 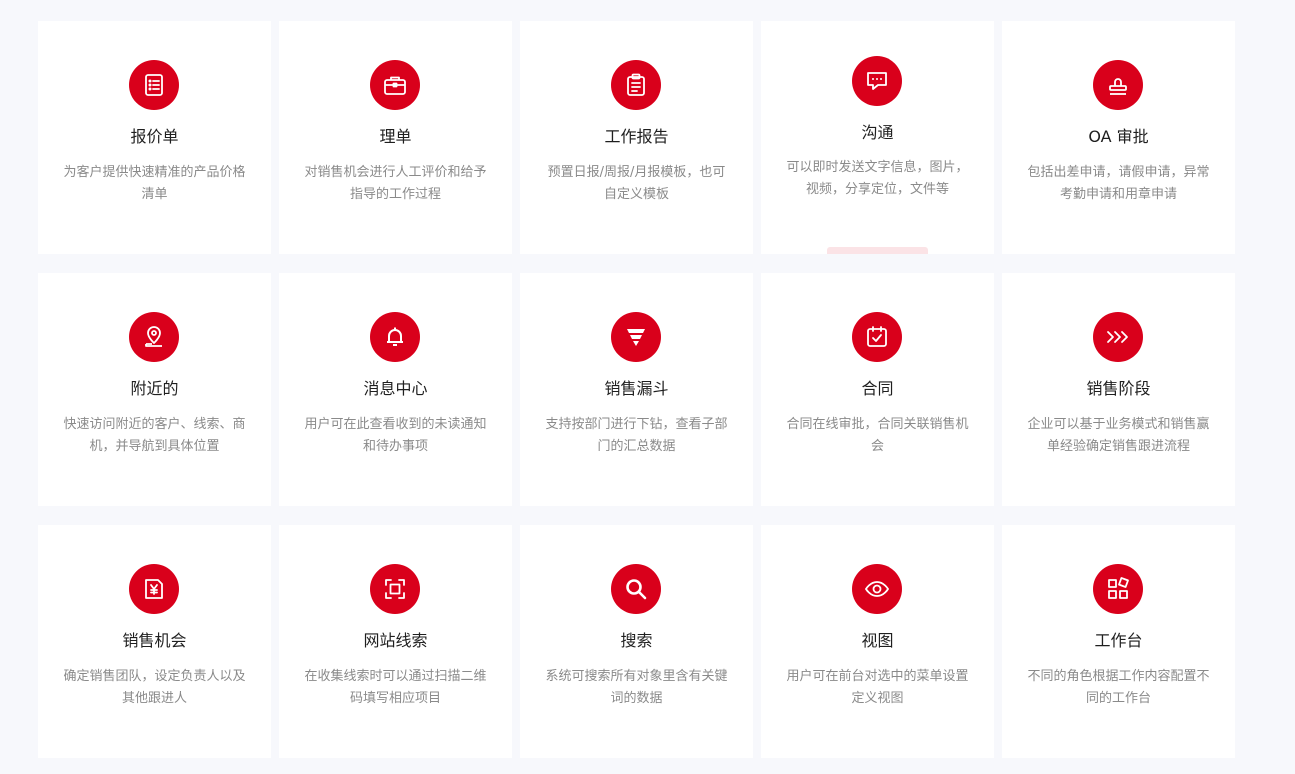 What do you see at coordinates (877, 81) in the screenshot?
I see `chat-bubble-icon` at bounding box center [877, 81].